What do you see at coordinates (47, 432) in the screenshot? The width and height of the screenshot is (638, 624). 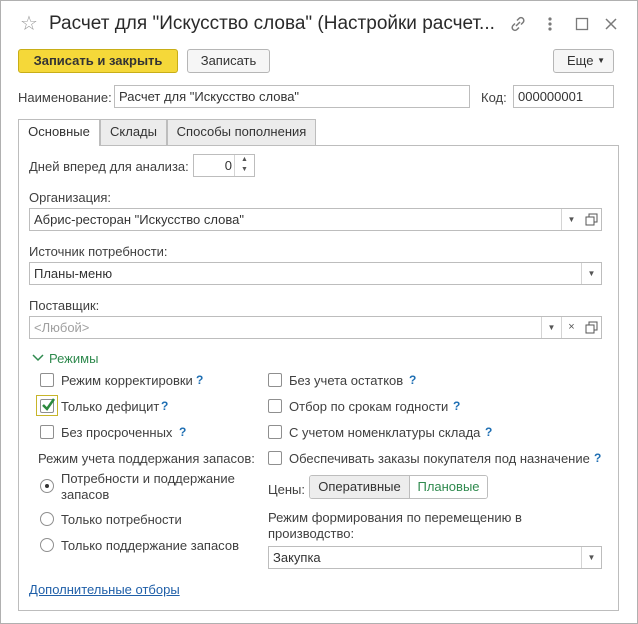 I see `no-expired-checkbox` at bounding box center [47, 432].